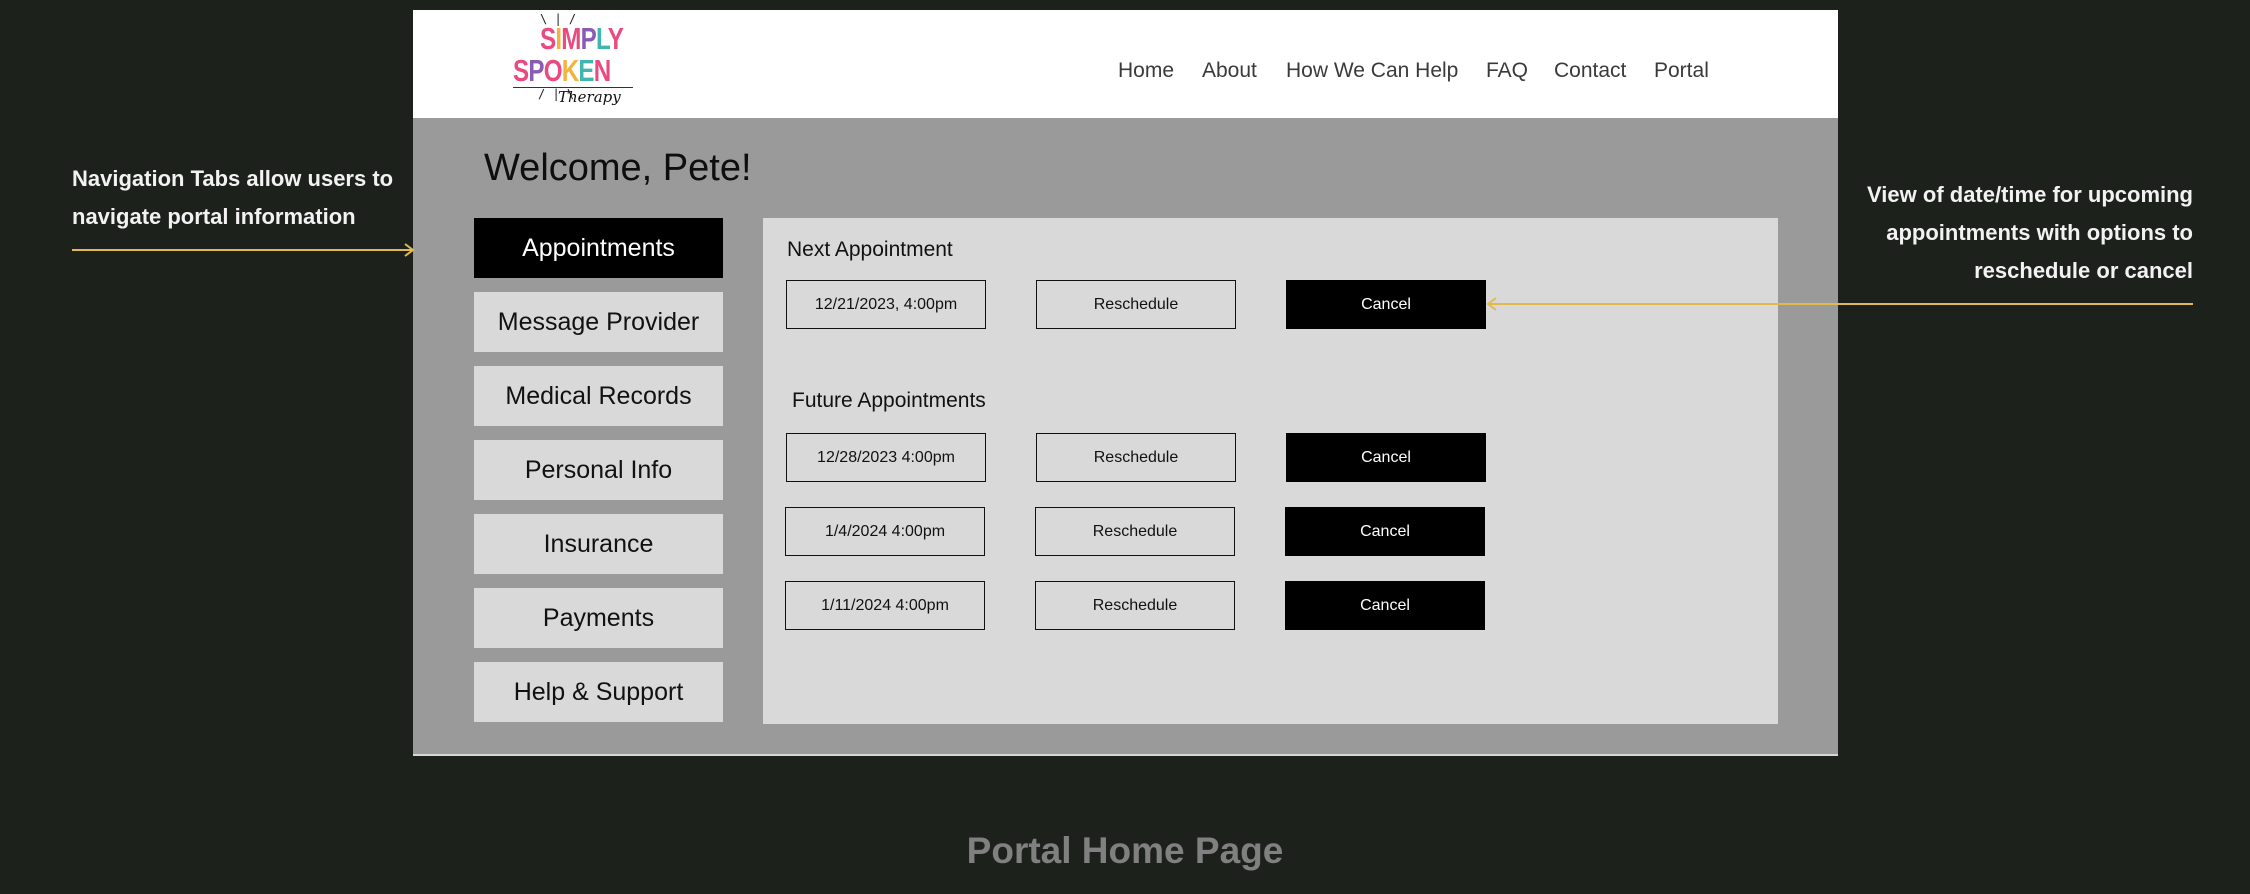 Image resolution: width=2250 pixels, height=894 pixels. What do you see at coordinates (553, 70) in the screenshot?
I see `logo-letter: O` at bounding box center [553, 70].